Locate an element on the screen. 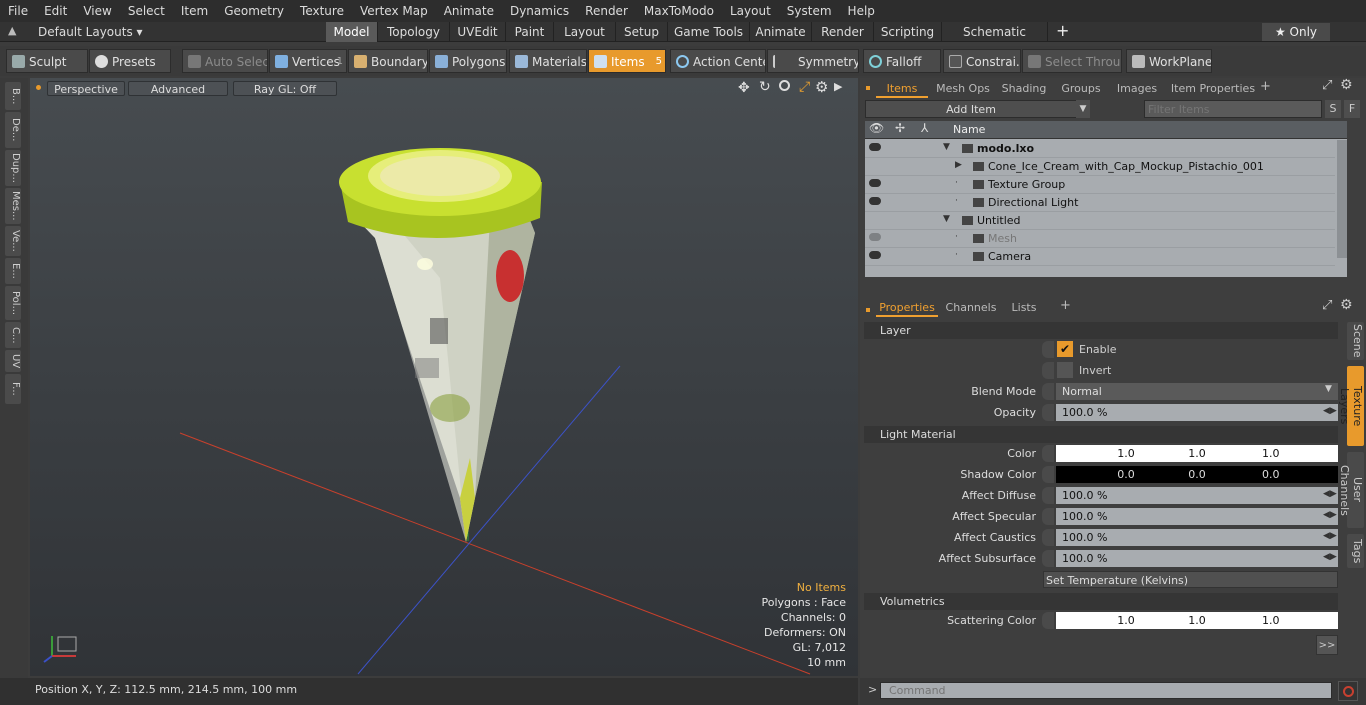  materials-button: Materials is located at coordinates (548, 61).